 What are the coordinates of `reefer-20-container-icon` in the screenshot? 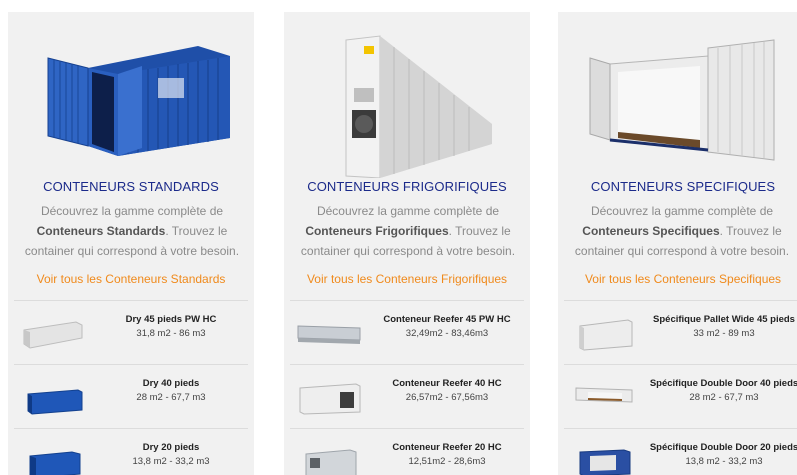 It's located at (331, 462).